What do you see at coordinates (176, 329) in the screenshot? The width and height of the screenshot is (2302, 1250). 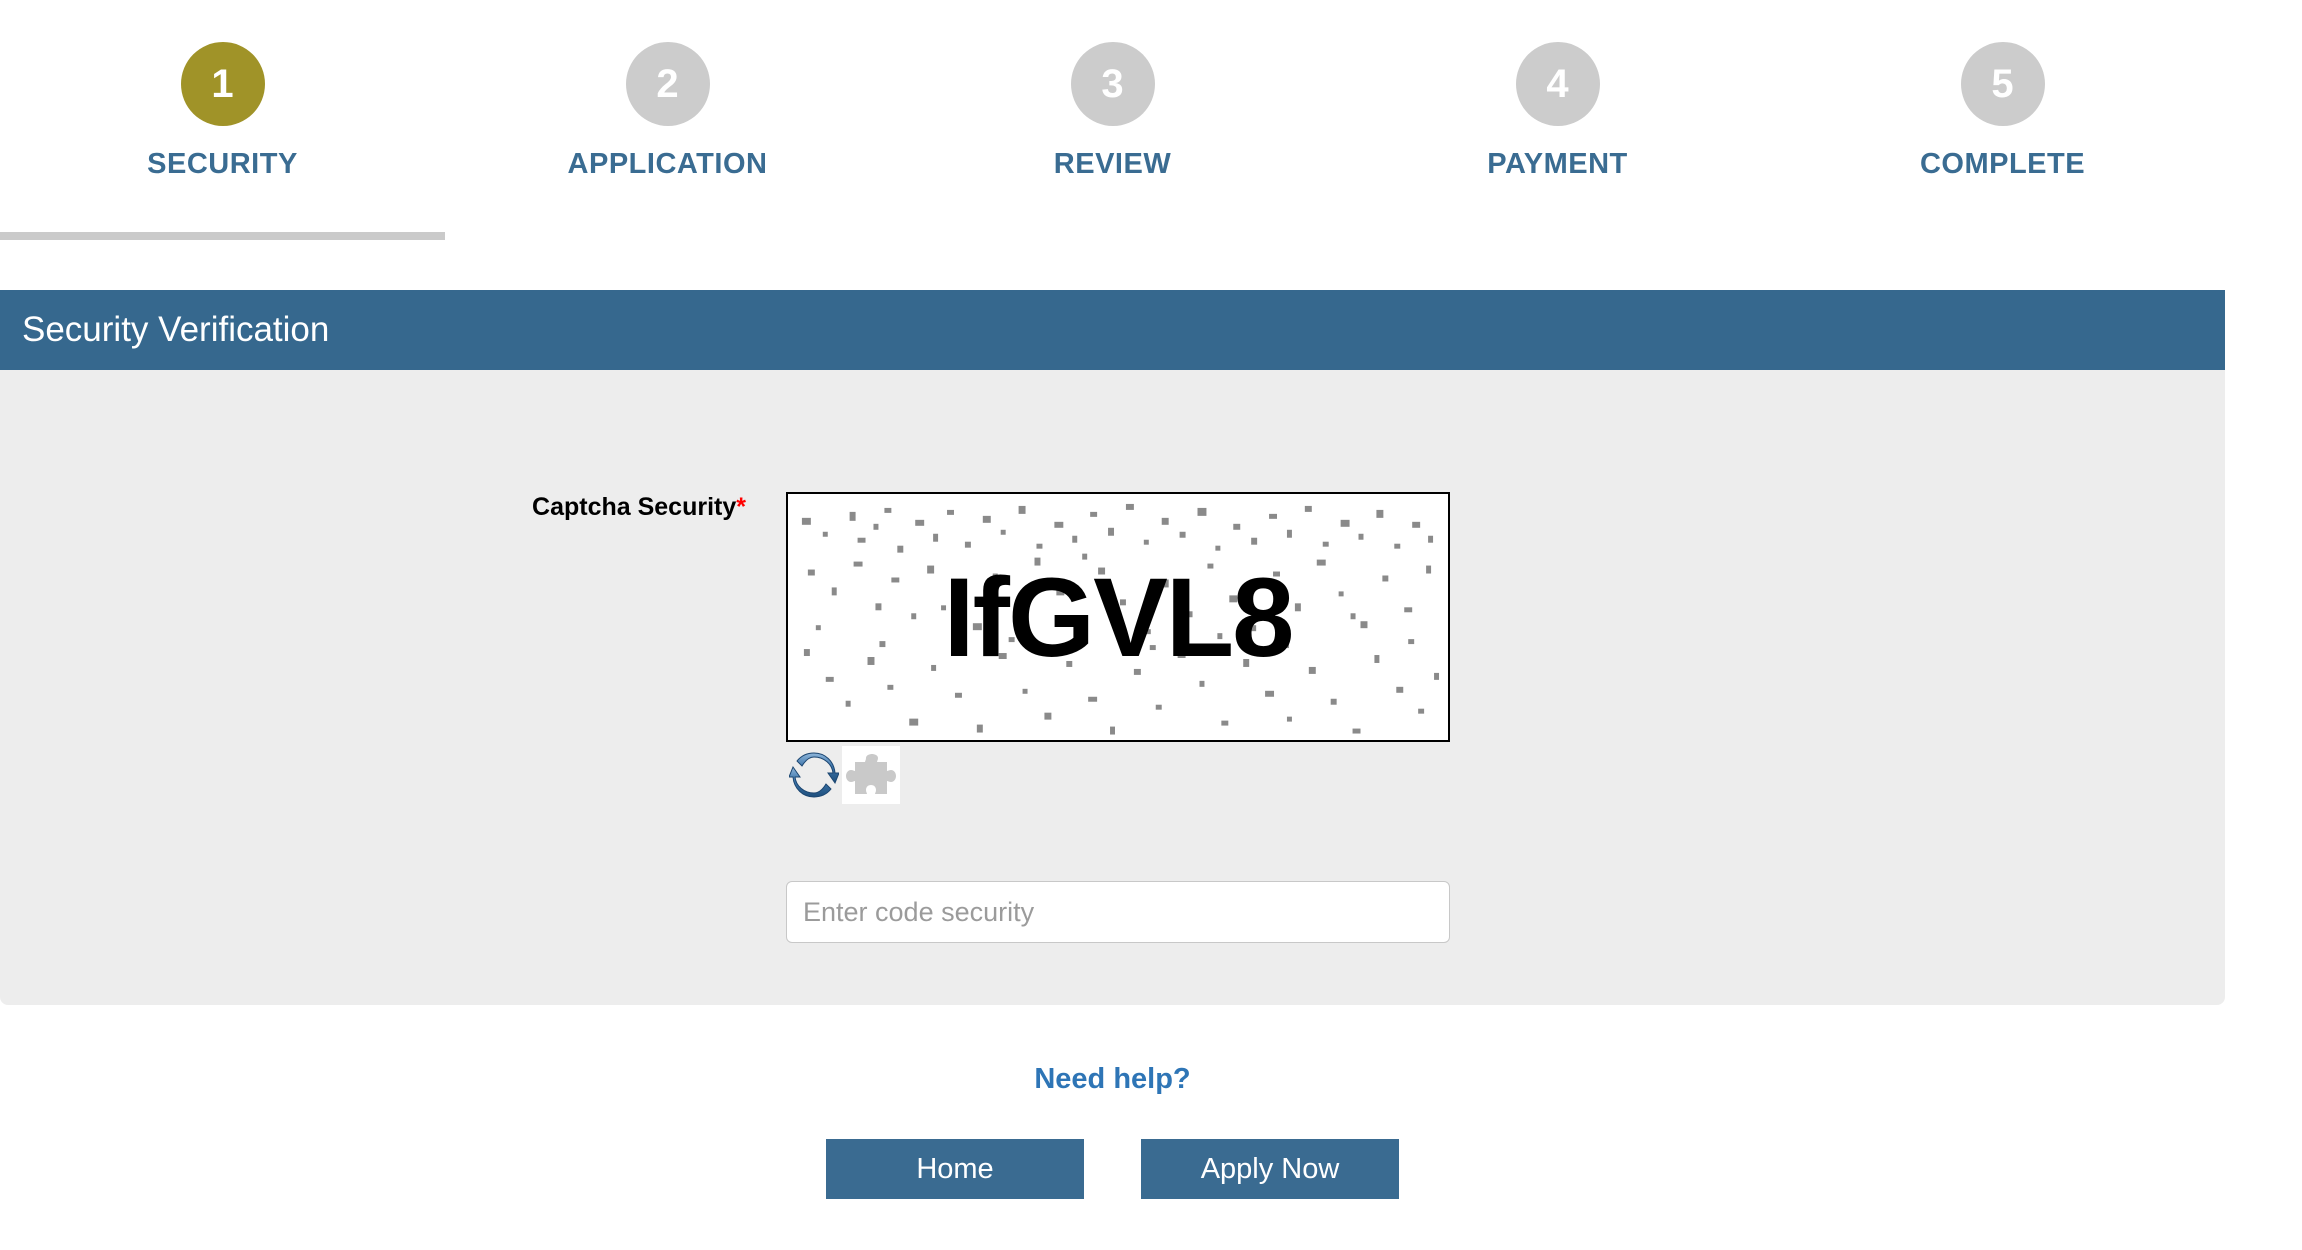 I see `panel-title: Security Verification` at bounding box center [176, 329].